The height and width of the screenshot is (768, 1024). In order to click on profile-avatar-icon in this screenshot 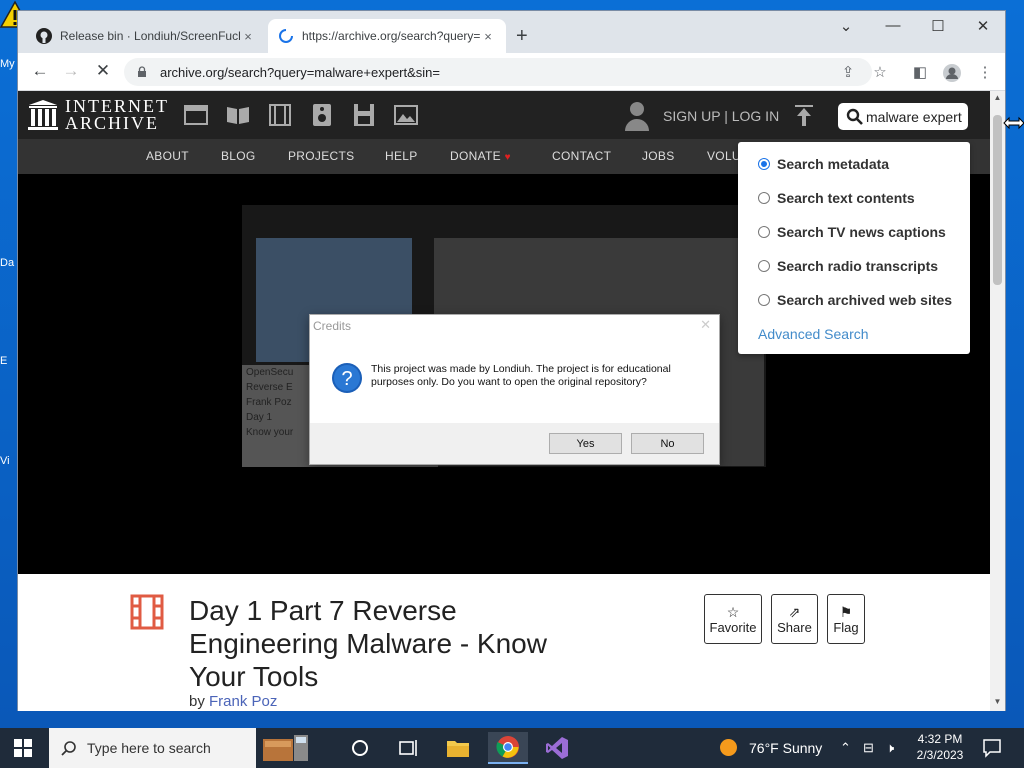, I will do `click(952, 73)`.